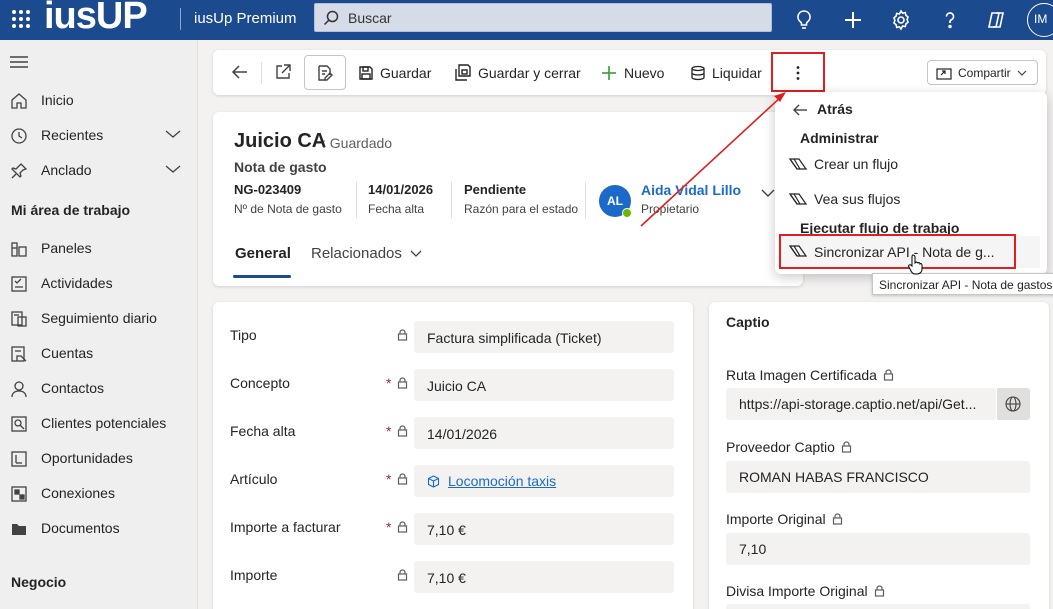 The height and width of the screenshot is (609, 1053). What do you see at coordinates (99, 354) in the screenshot?
I see `sidebar-item-cuentas: Cuentas` at bounding box center [99, 354].